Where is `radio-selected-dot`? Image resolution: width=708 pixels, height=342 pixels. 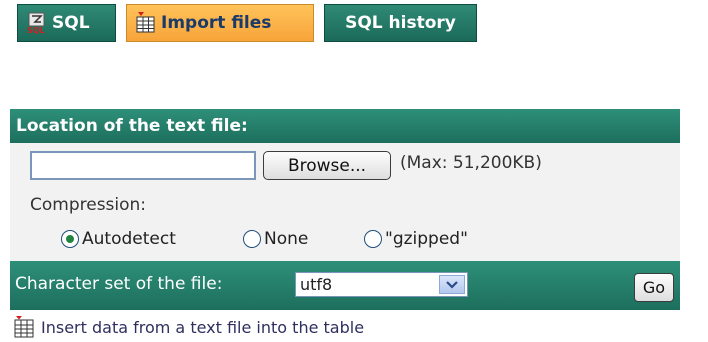 radio-selected-dot is located at coordinates (70, 239).